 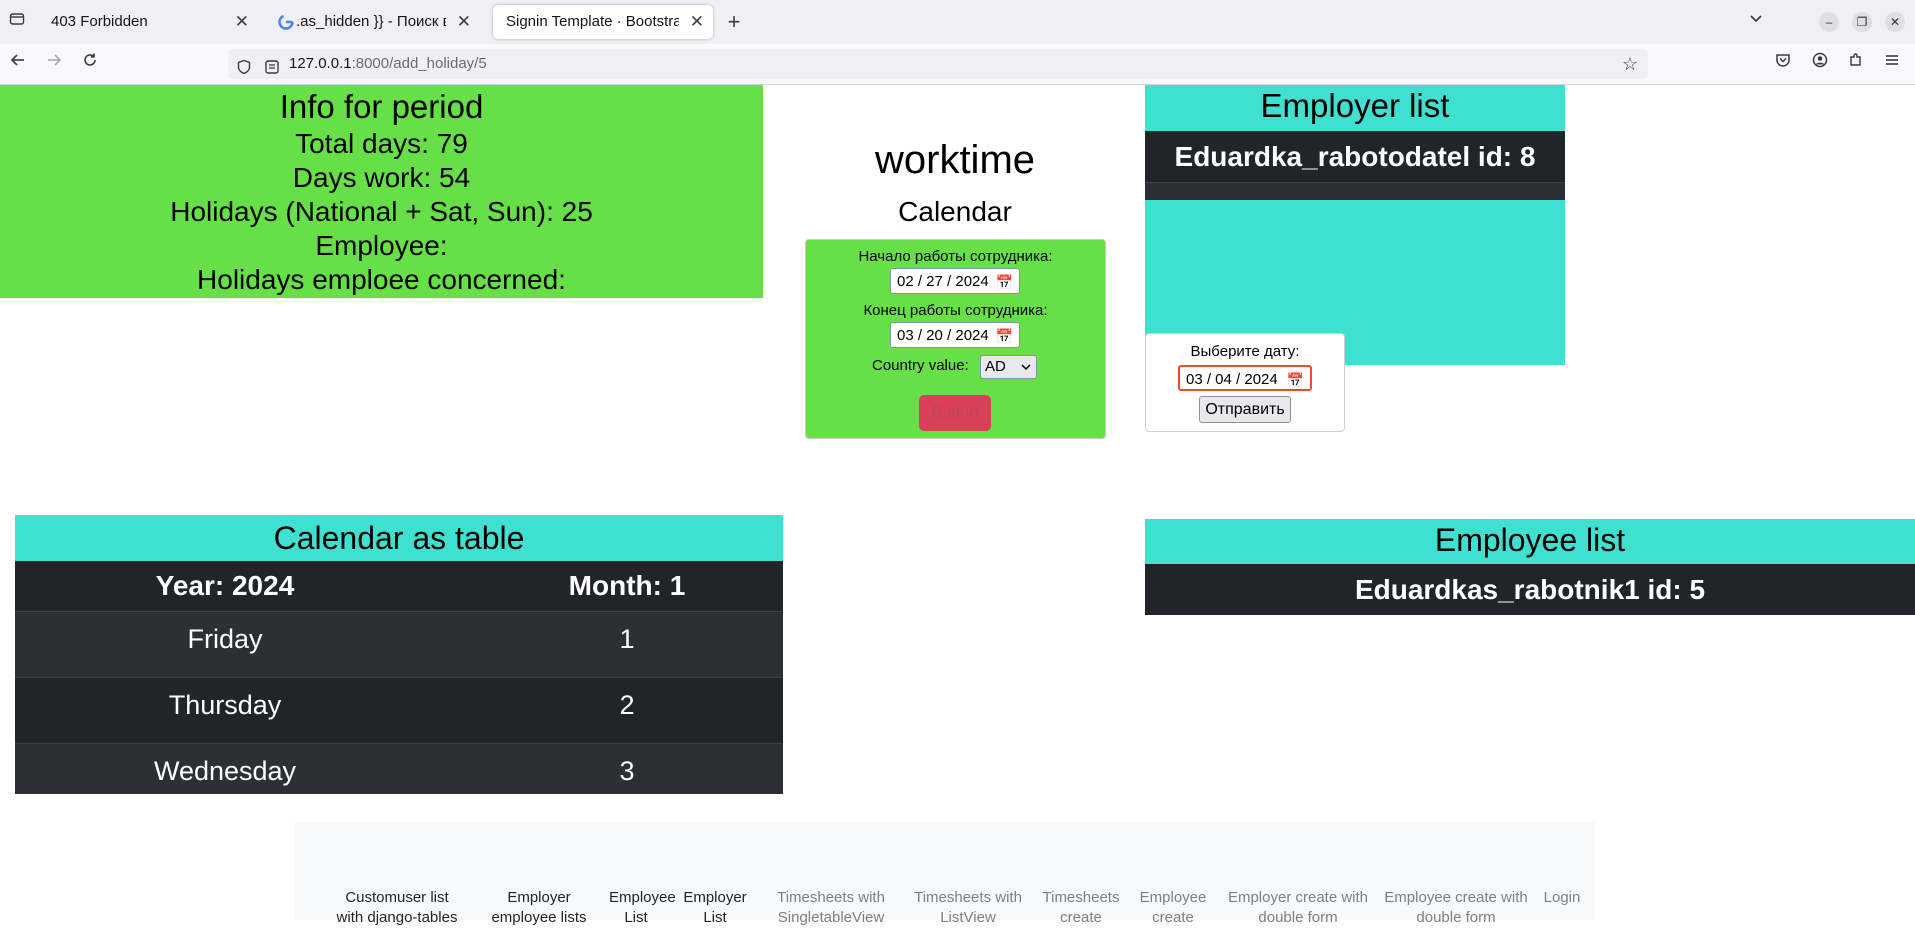 I want to click on list-all-tabs-chevron-icon, so click(x=1756, y=20).